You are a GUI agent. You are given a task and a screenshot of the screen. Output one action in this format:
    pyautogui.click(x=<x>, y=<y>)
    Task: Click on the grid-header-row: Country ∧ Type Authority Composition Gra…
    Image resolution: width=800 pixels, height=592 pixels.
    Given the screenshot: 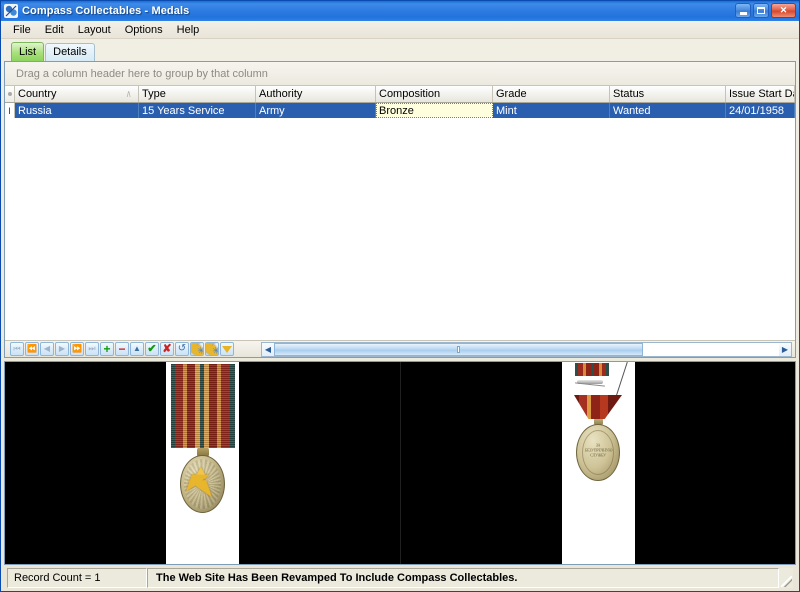 What is the action you would take?
    pyautogui.click(x=400, y=94)
    